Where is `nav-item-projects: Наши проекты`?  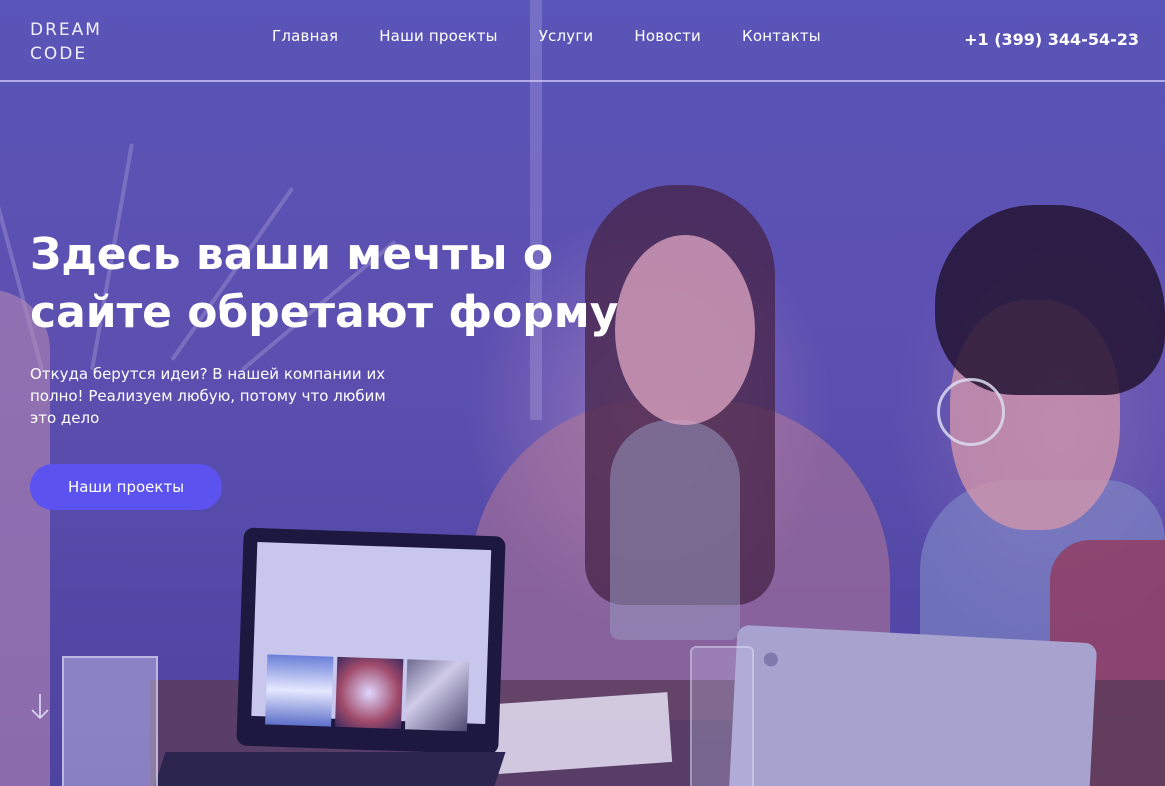
nav-item-projects: Наши проекты is located at coordinates (438, 36).